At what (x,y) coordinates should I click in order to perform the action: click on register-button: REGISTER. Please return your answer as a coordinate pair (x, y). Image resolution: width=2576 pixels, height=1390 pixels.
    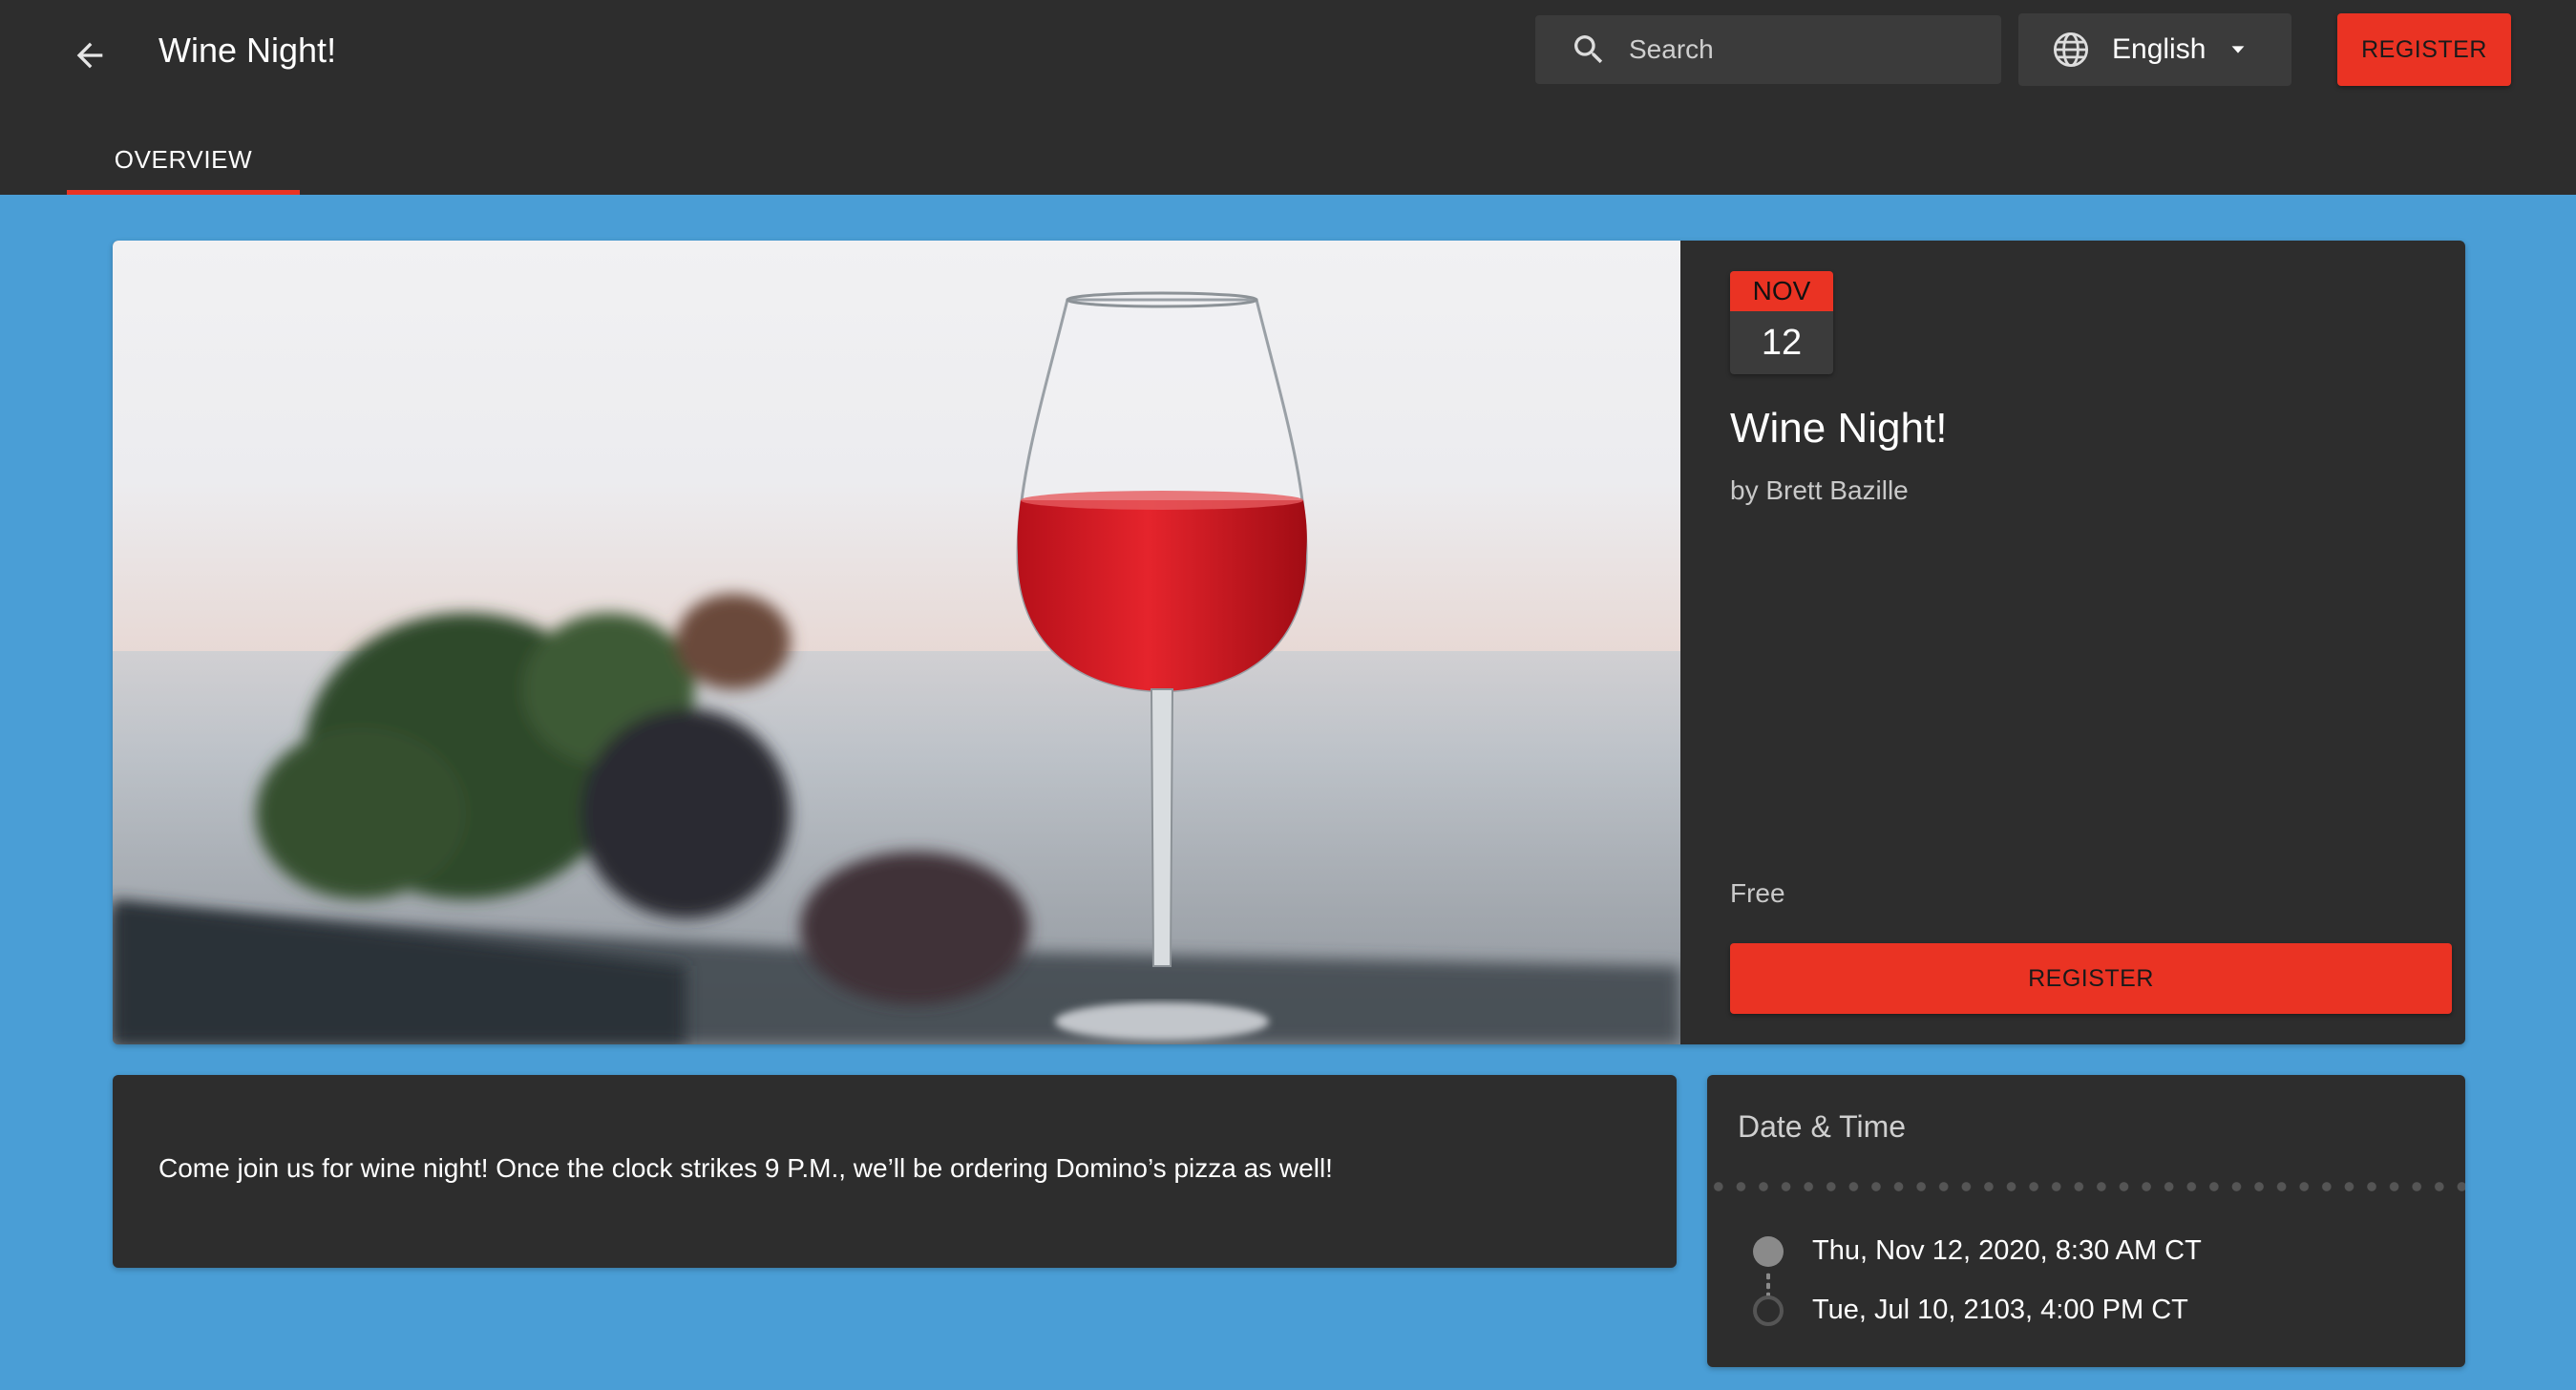
    Looking at the image, I should click on (2091, 979).